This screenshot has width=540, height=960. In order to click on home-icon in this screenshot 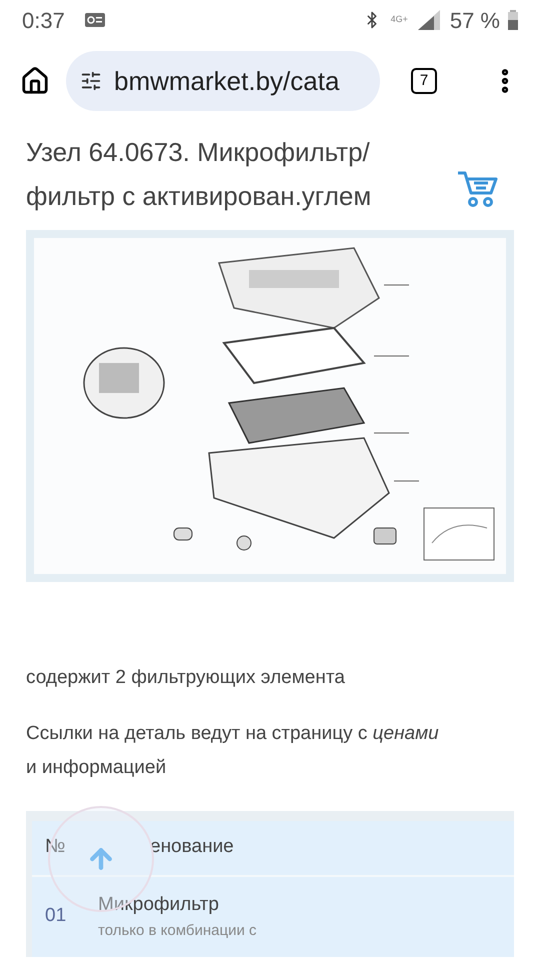, I will do `click(35, 81)`.